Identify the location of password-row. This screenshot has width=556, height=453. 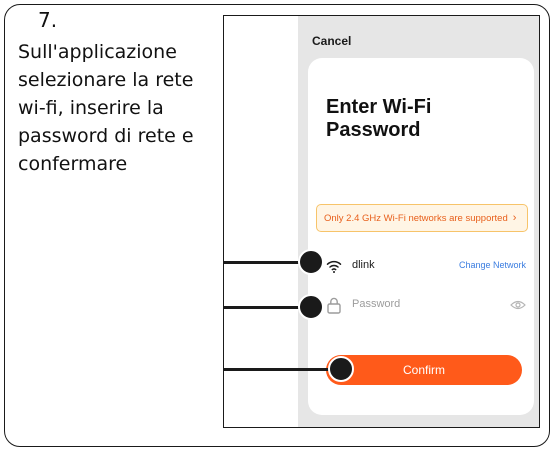
(426, 307).